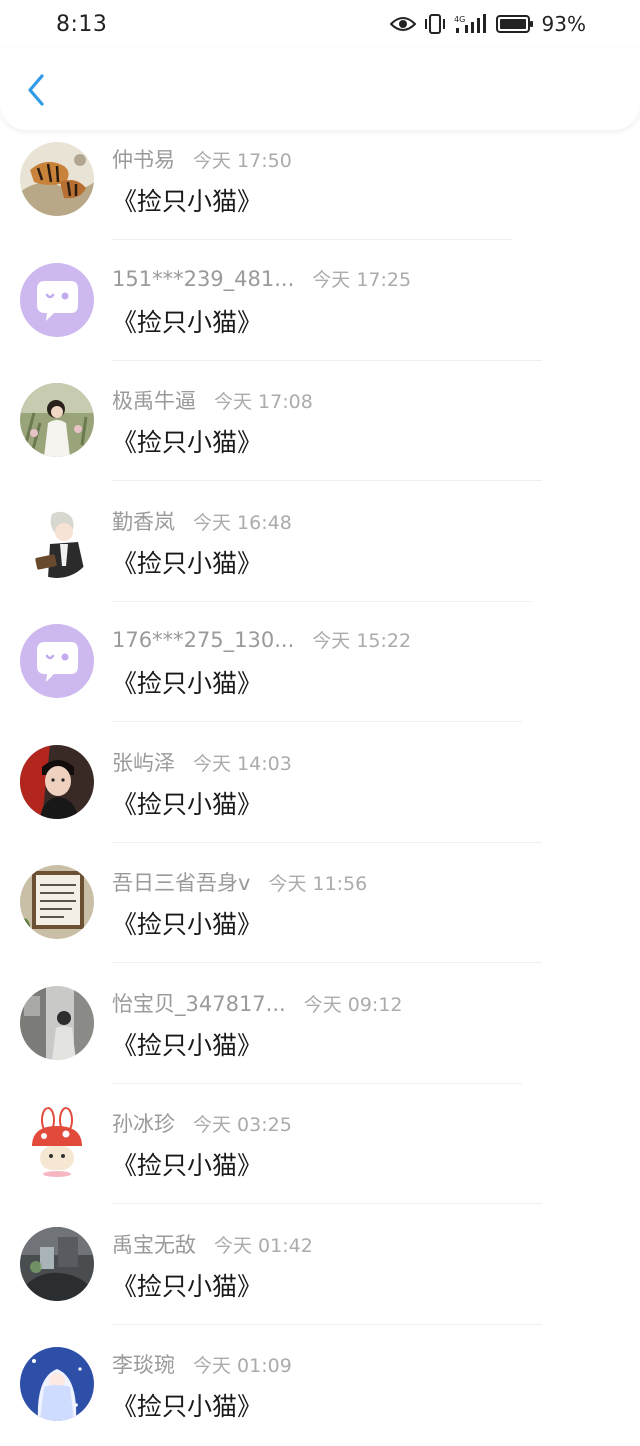 The width and height of the screenshot is (640, 1446). Describe the element at coordinates (242, 763) in the screenshot. I see `message-time: 今天 14:03` at that location.